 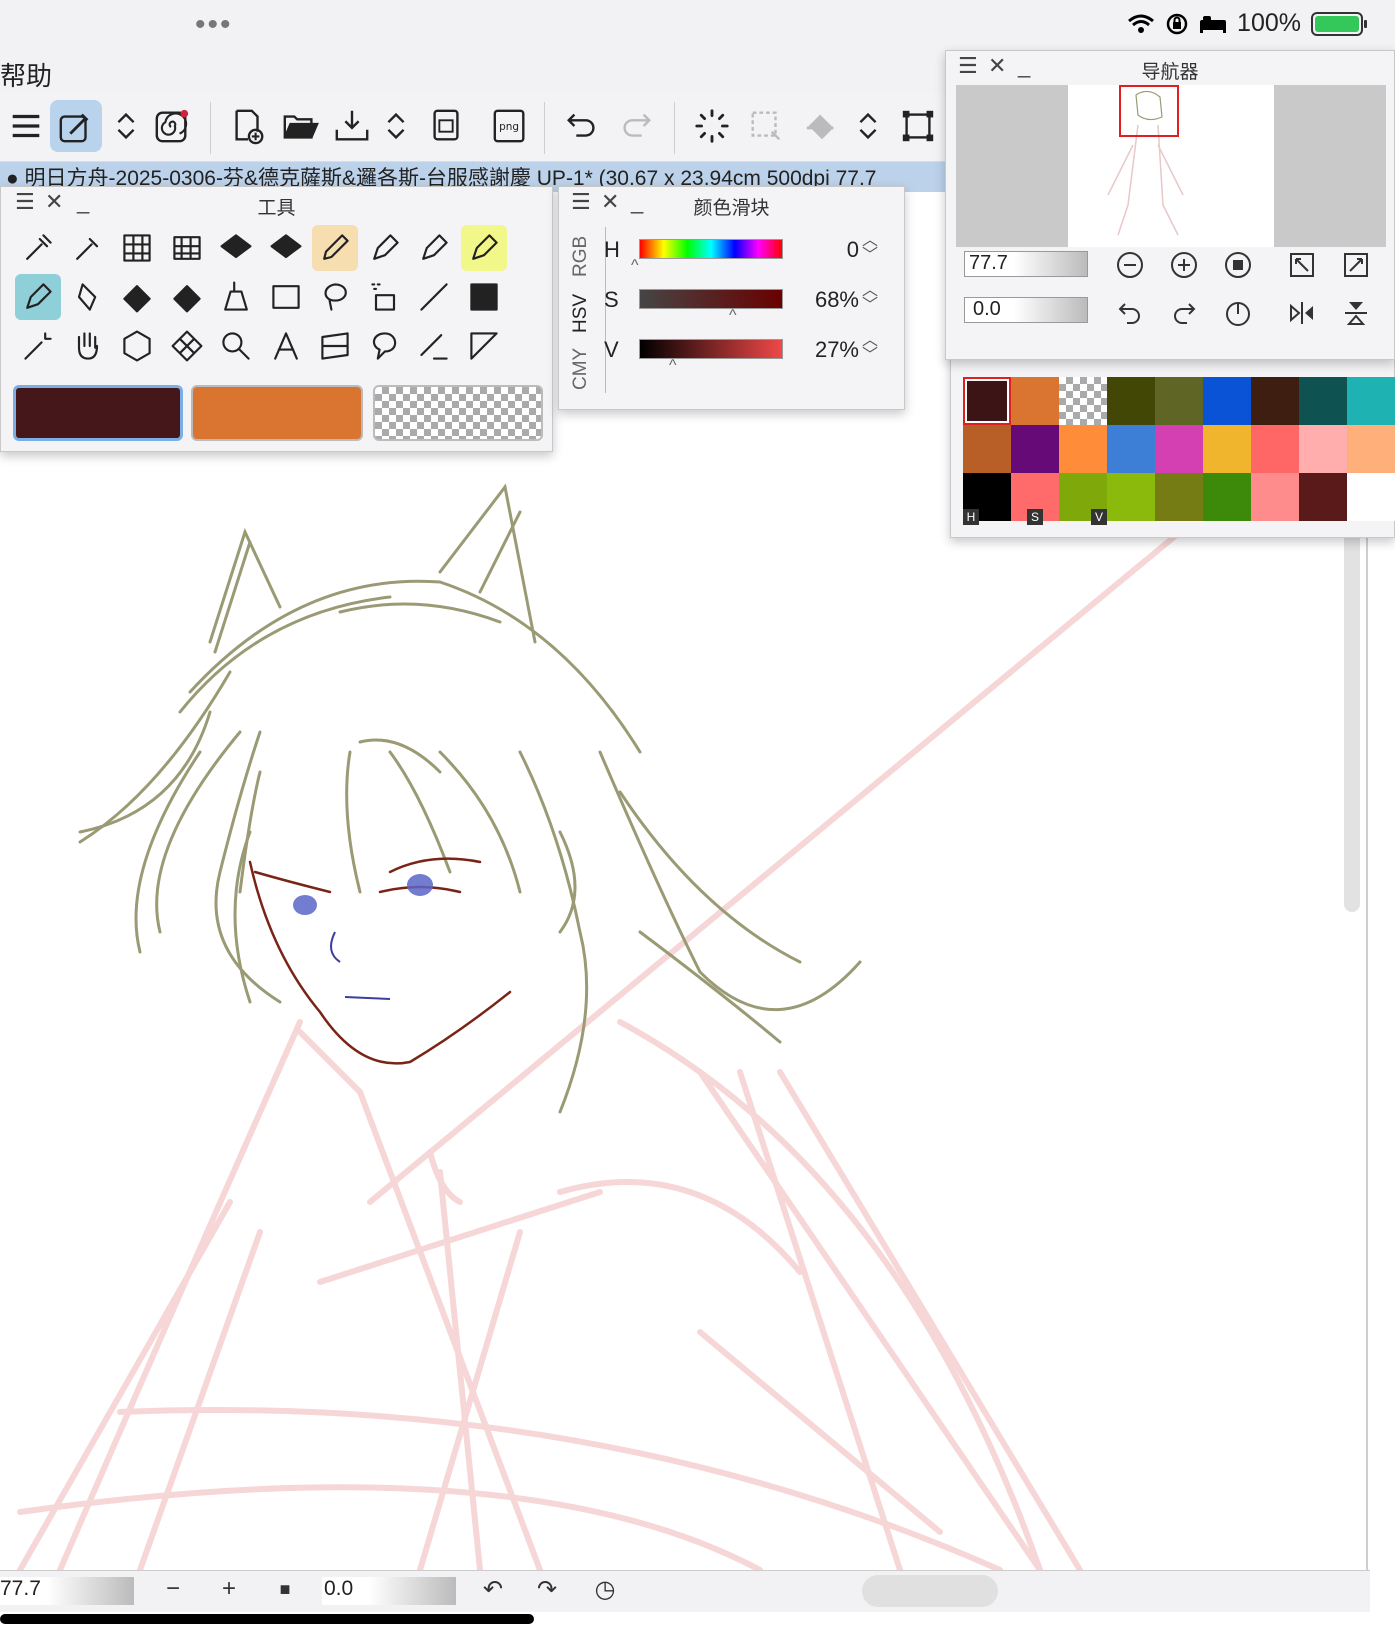 What do you see at coordinates (434, 297) in the screenshot?
I see `line-icon` at bounding box center [434, 297].